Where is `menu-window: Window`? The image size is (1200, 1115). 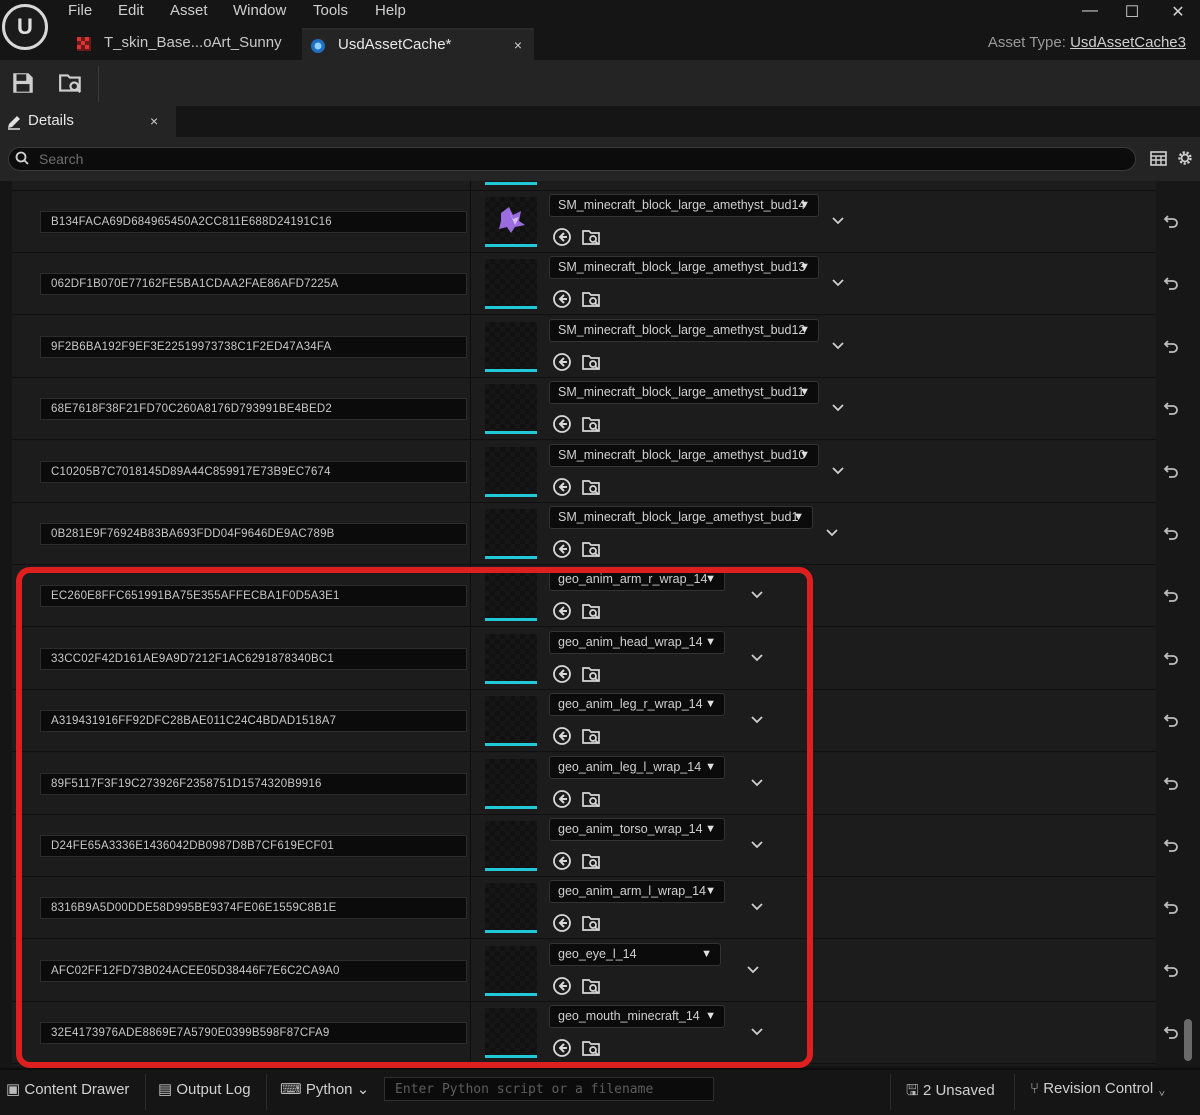 menu-window: Window is located at coordinates (259, 10).